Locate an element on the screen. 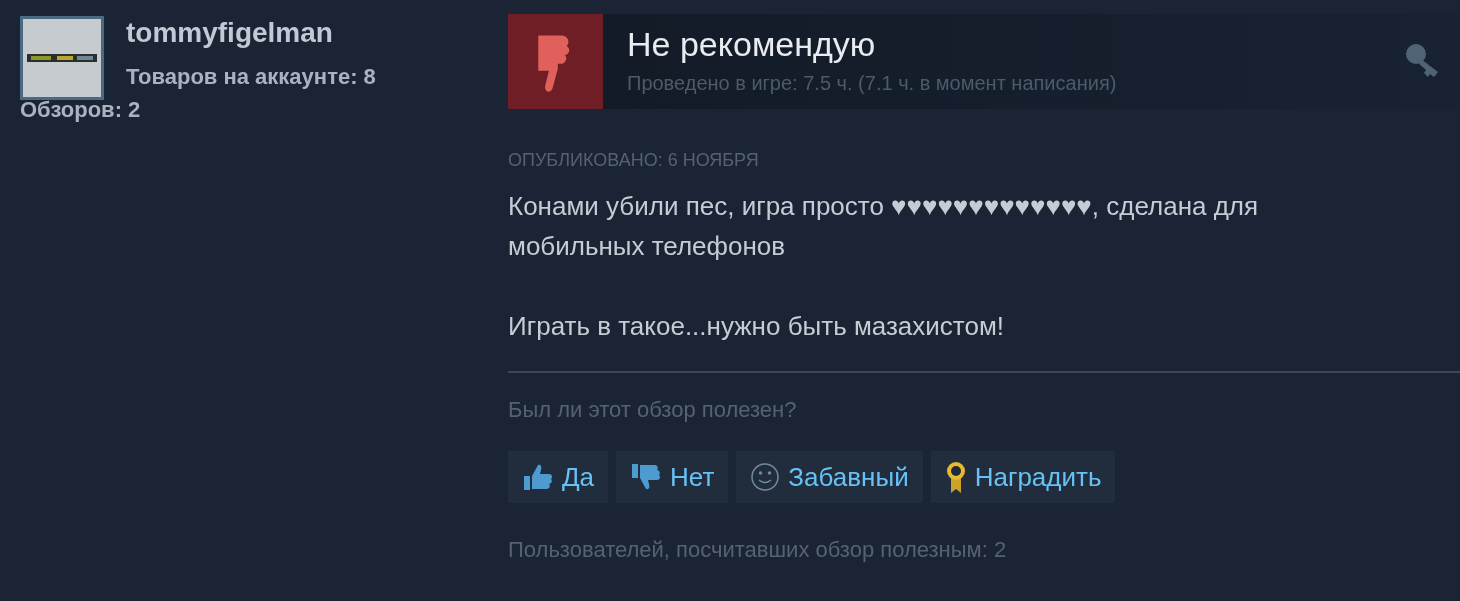 The height and width of the screenshot is (601, 1460). vote-button: Забавный is located at coordinates (829, 477).